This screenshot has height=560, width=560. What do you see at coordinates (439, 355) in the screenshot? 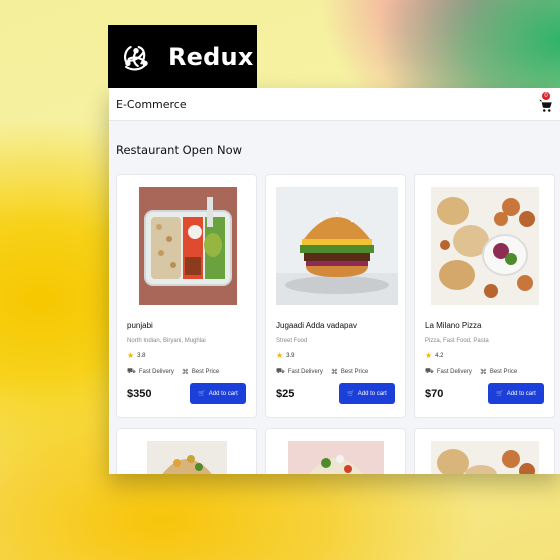
I see `rating-value: 4.2` at bounding box center [439, 355].